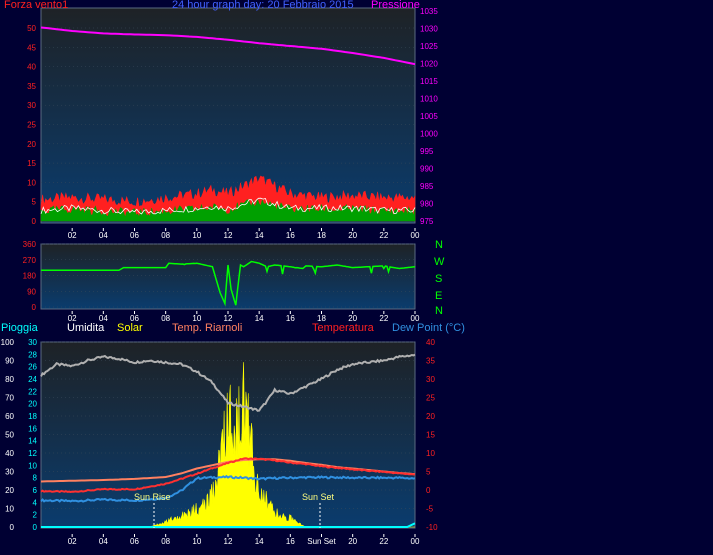 The width and height of the screenshot is (713, 555). What do you see at coordinates (72, 235) in the screenshot?
I see `wind-xtick: 02` at bounding box center [72, 235].